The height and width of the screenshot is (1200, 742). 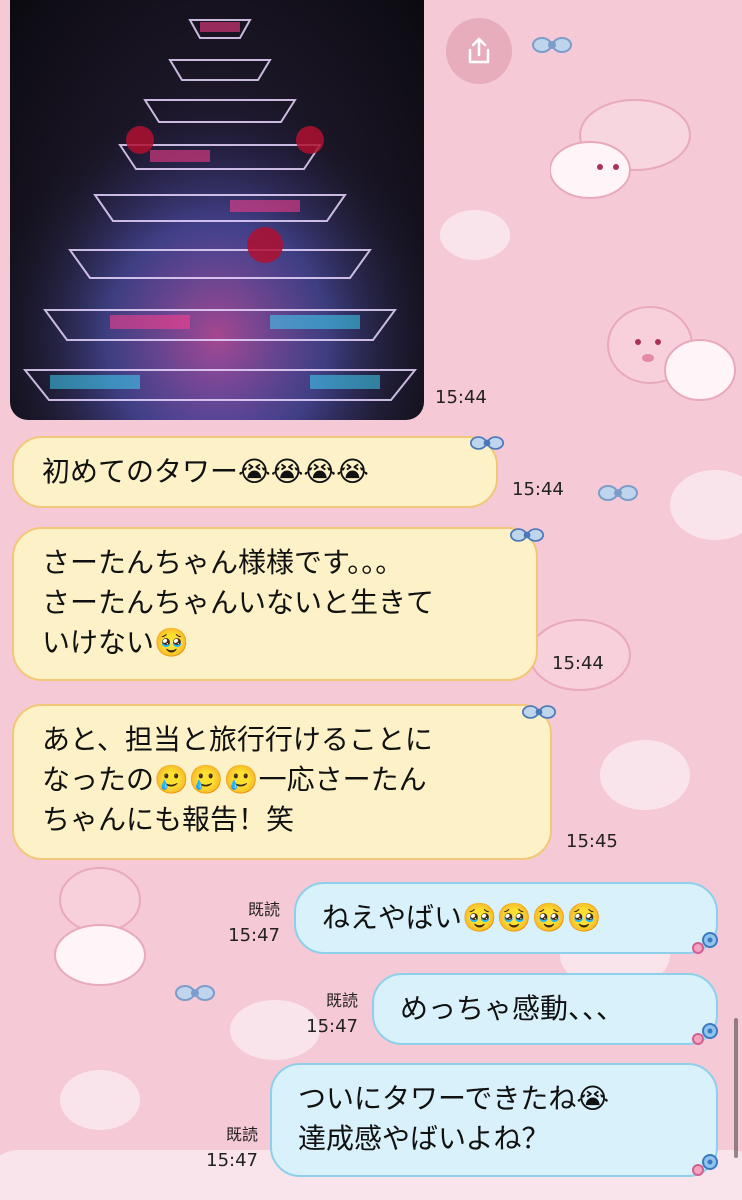 I want to click on message-text: めっちゃ感動、、、, so click(x=512, y=1008).